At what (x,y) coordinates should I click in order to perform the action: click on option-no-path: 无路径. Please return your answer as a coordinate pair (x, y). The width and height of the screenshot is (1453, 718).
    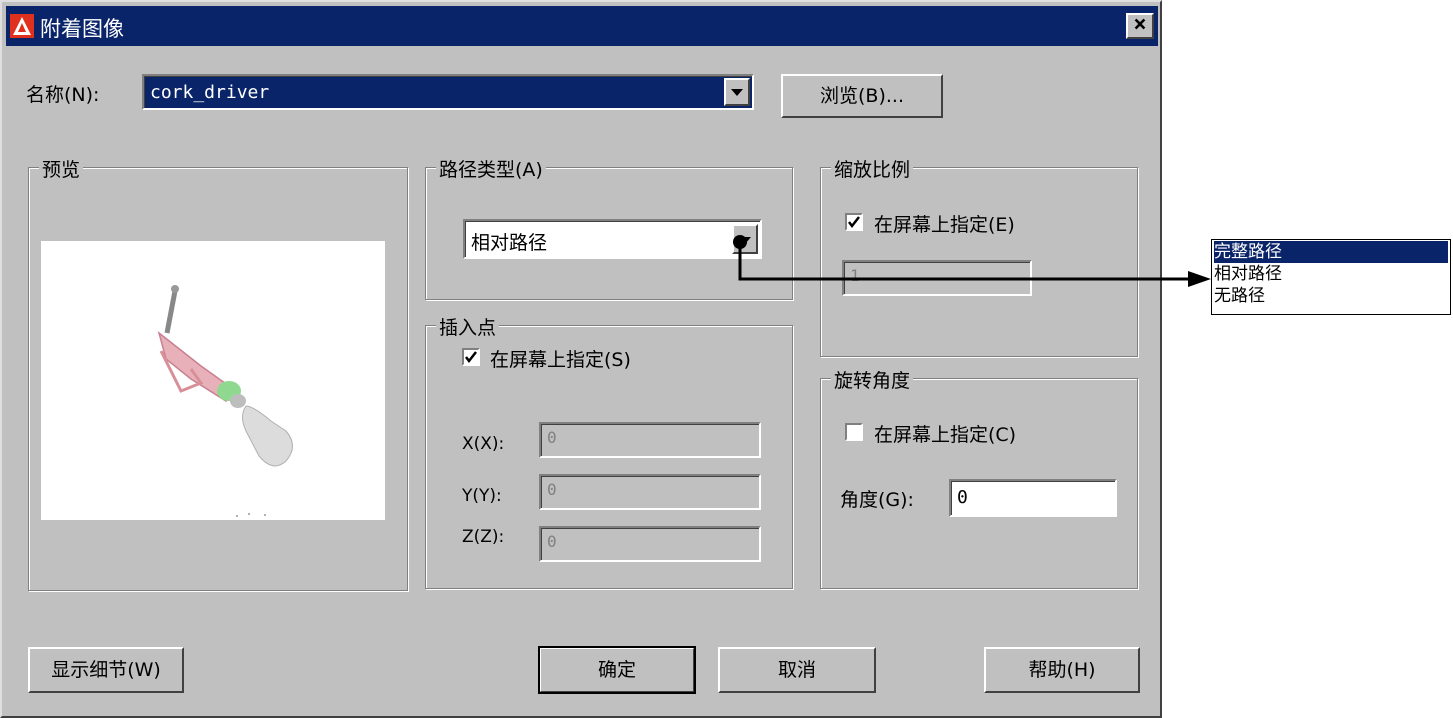
    Looking at the image, I should click on (1331, 296).